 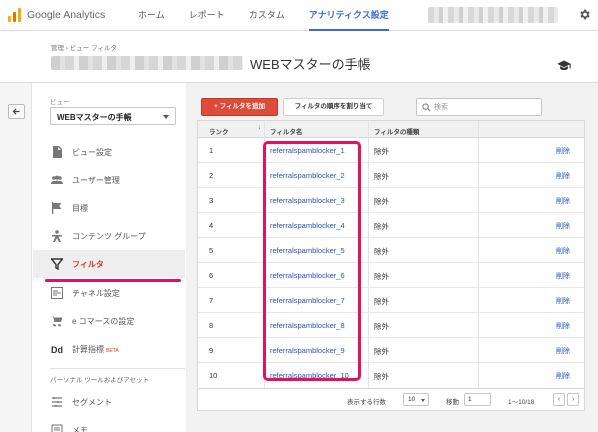 What do you see at coordinates (57, 321) in the screenshot?
I see `cart-icon` at bounding box center [57, 321].